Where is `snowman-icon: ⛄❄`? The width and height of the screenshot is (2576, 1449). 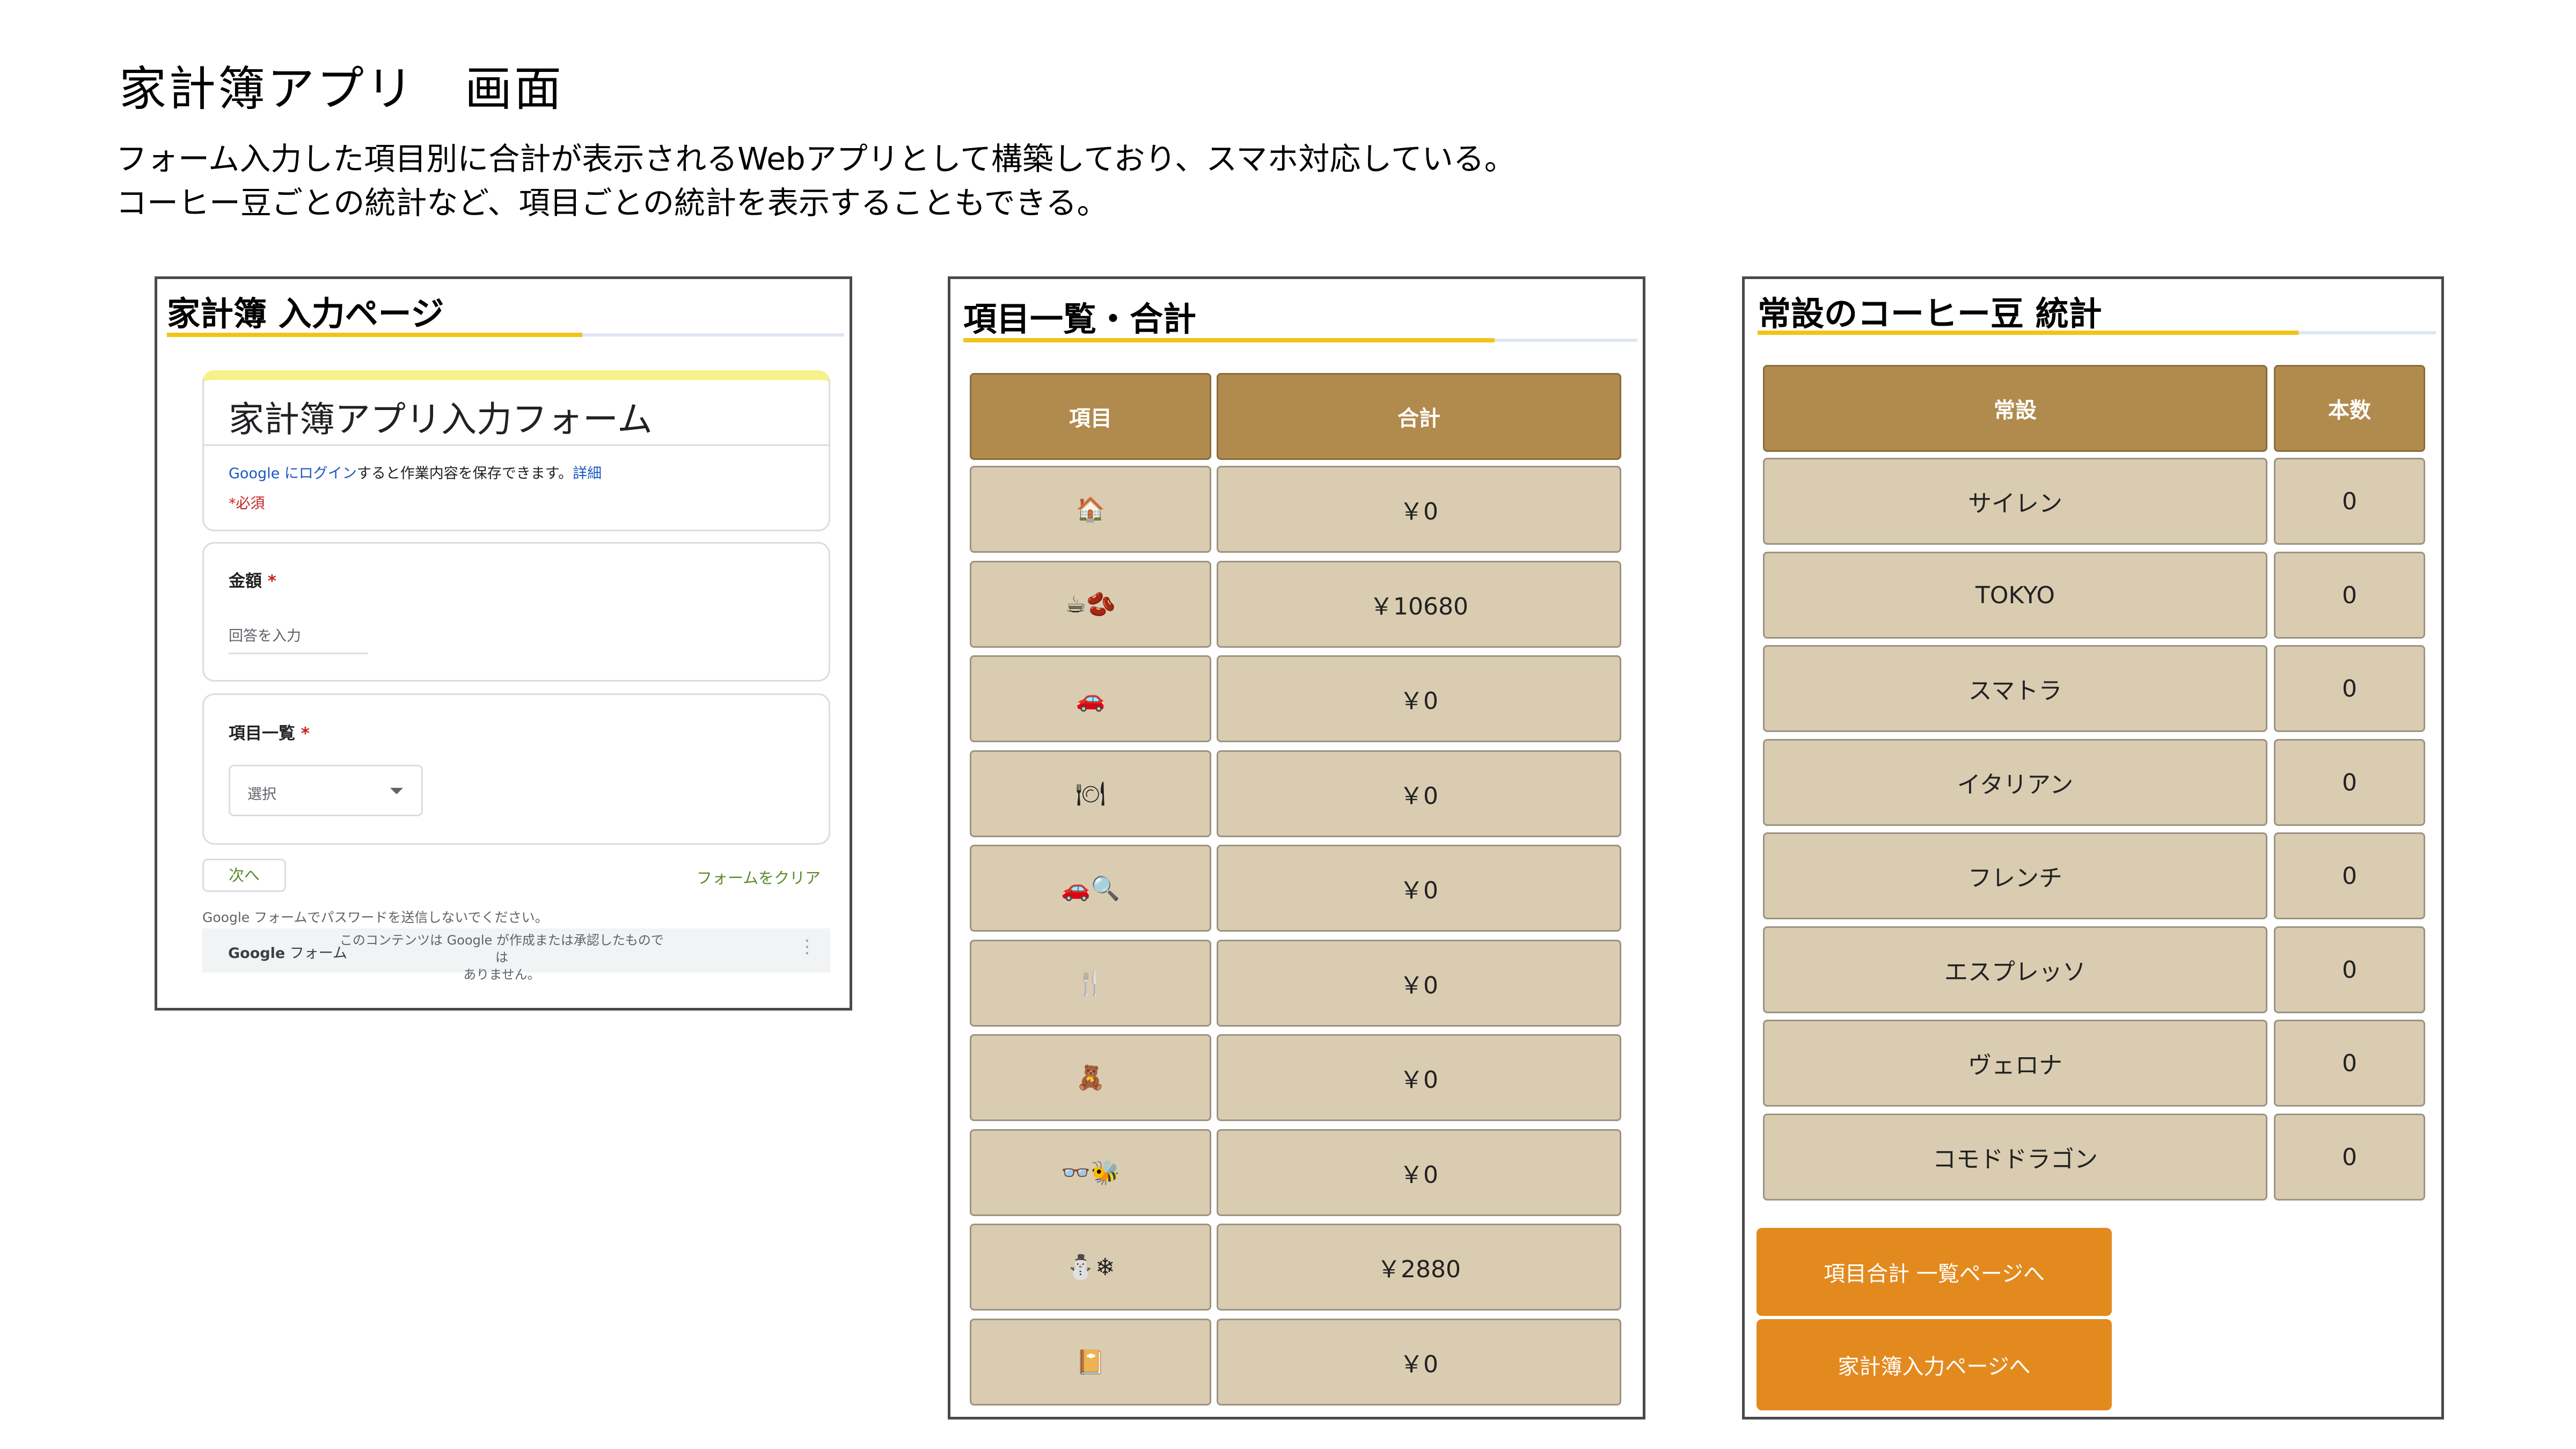 snowman-icon: ⛄❄ is located at coordinates (1090, 1267).